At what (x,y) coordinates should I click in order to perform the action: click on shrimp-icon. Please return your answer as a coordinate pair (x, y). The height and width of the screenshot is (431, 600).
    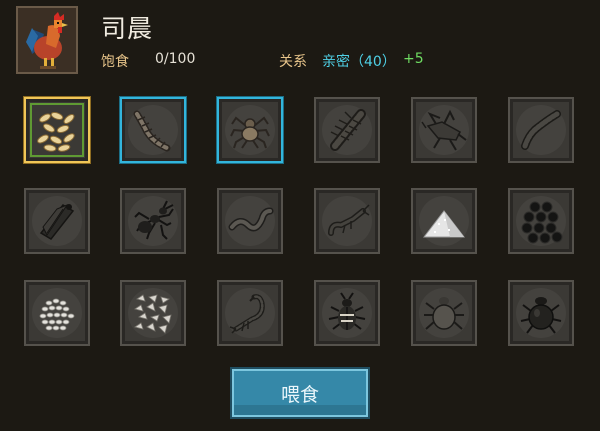
    Looking at the image, I should click on (349, 220).